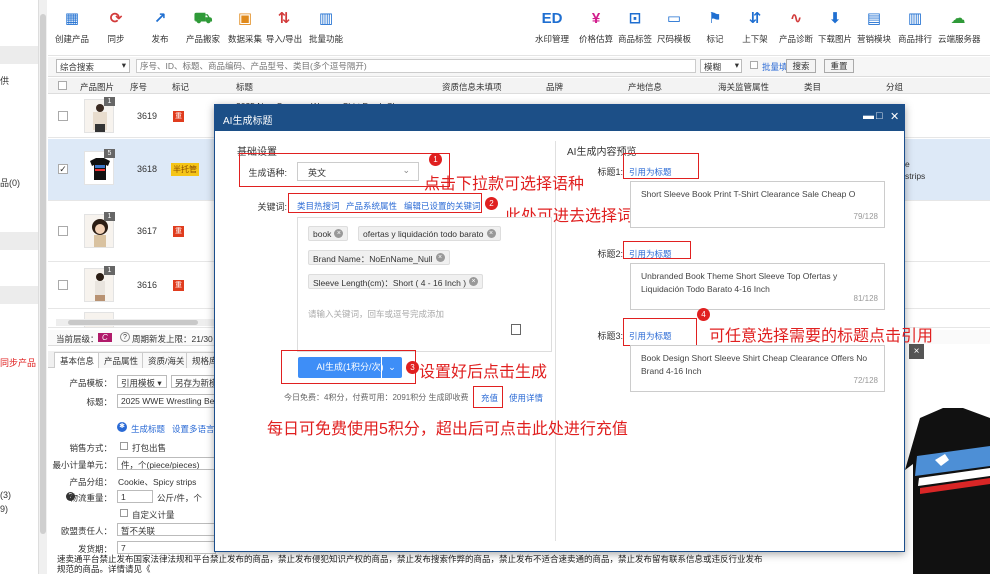 This screenshot has width=990, height=574. I want to click on row-id: 3616, so click(147, 285).